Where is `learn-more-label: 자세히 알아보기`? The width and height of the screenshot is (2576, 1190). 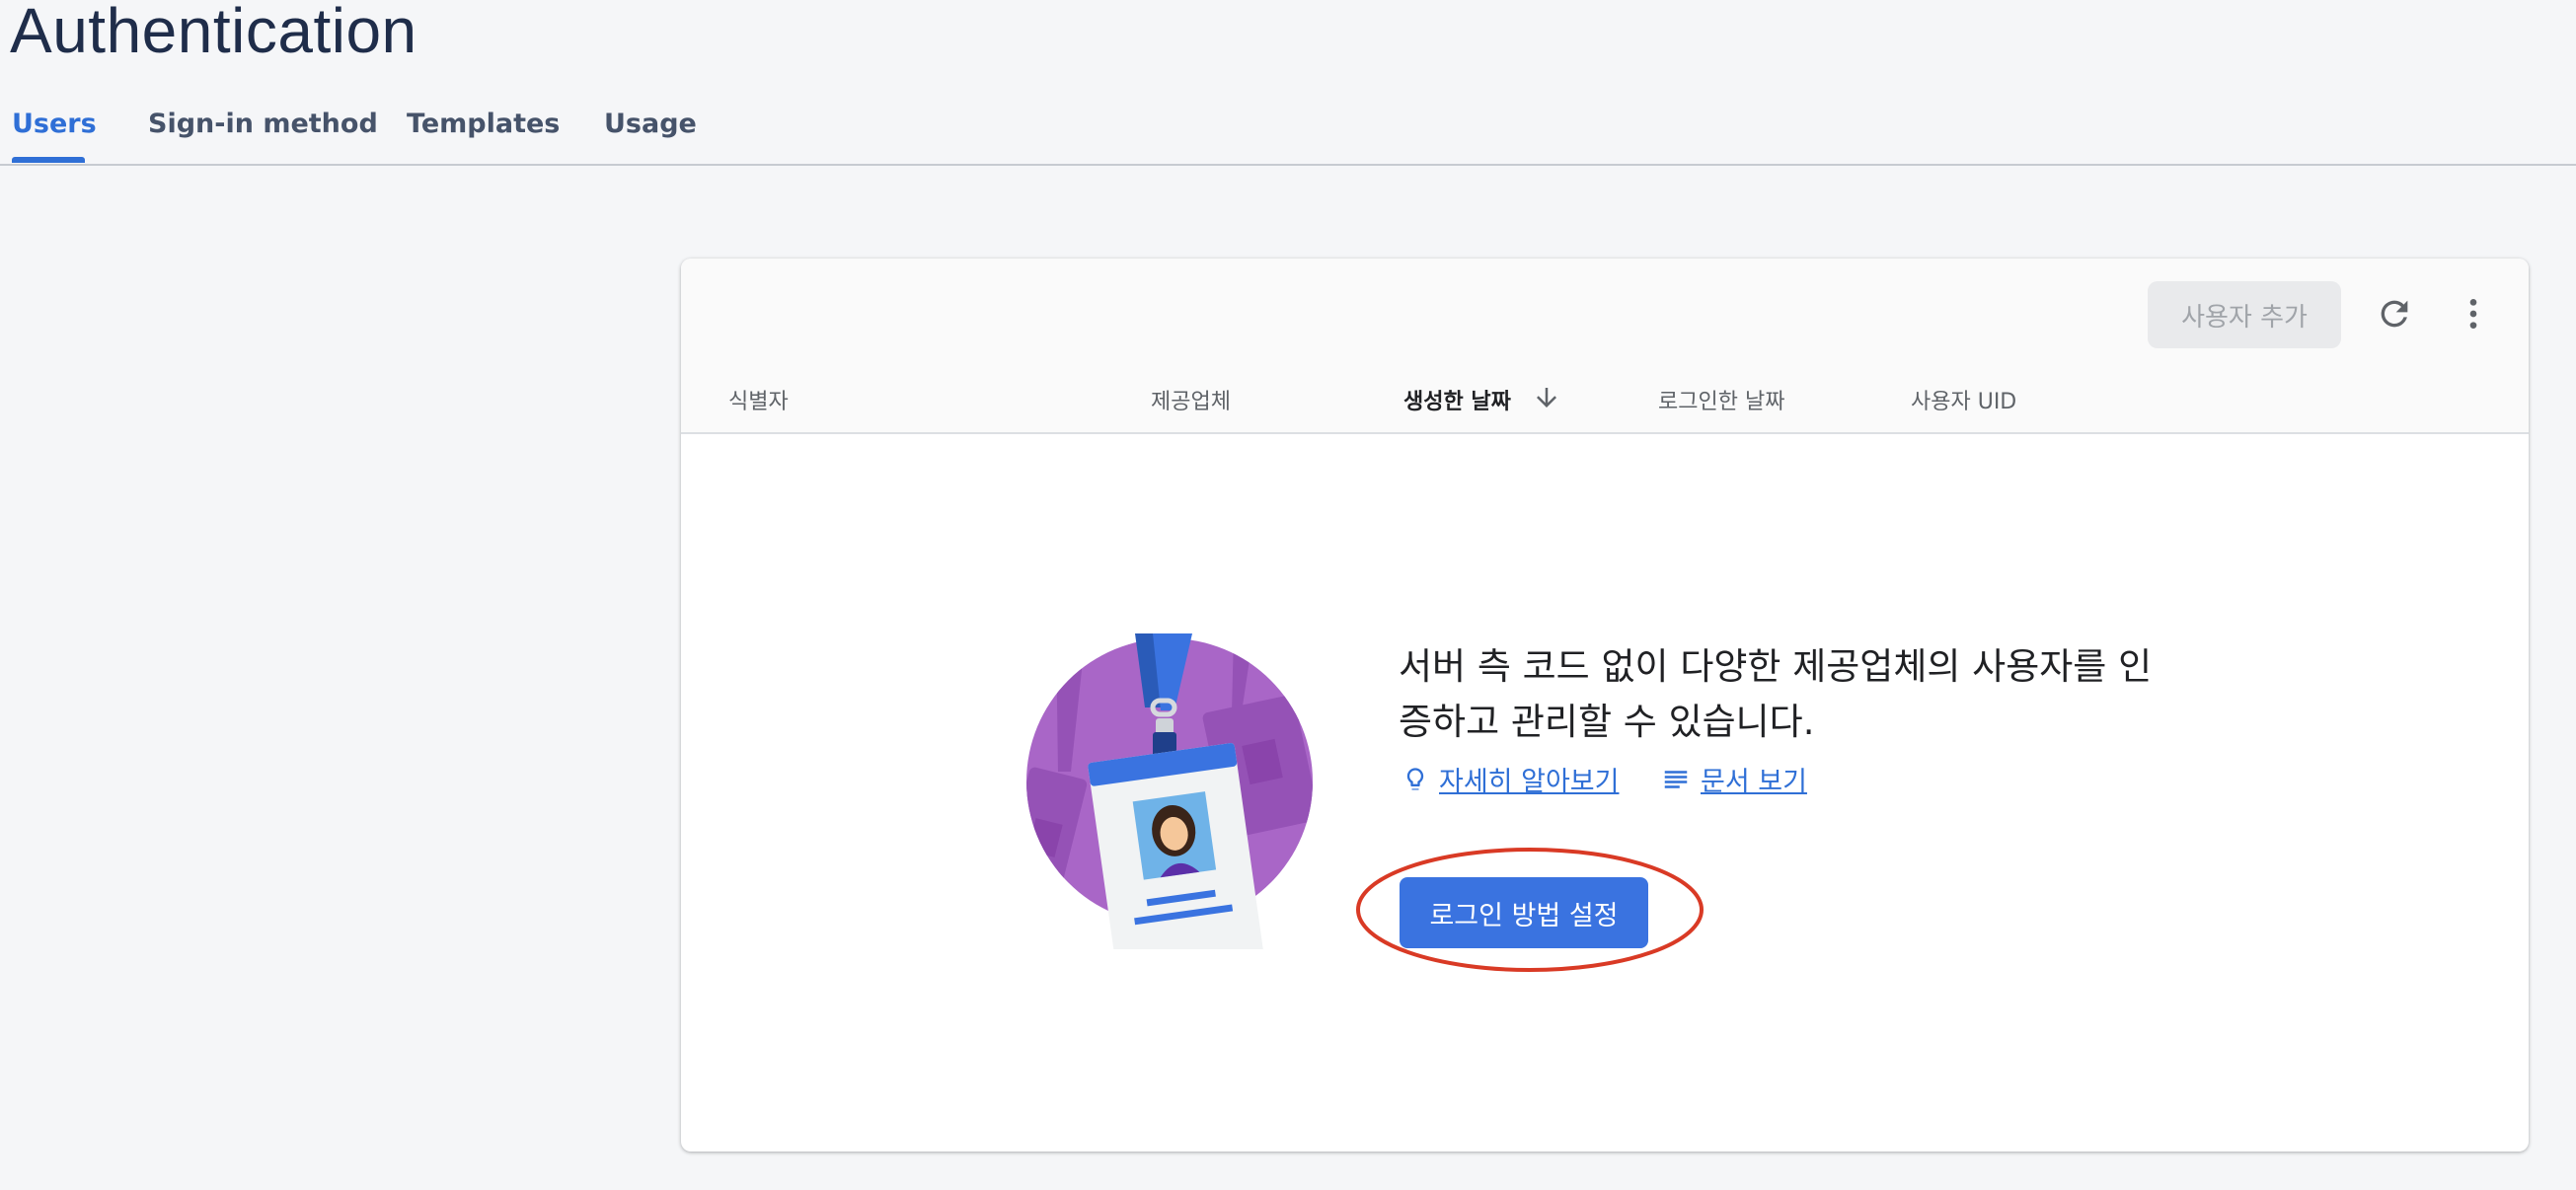 learn-more-label: 자세히 알아보기 is located at coordinates (1529, 782).